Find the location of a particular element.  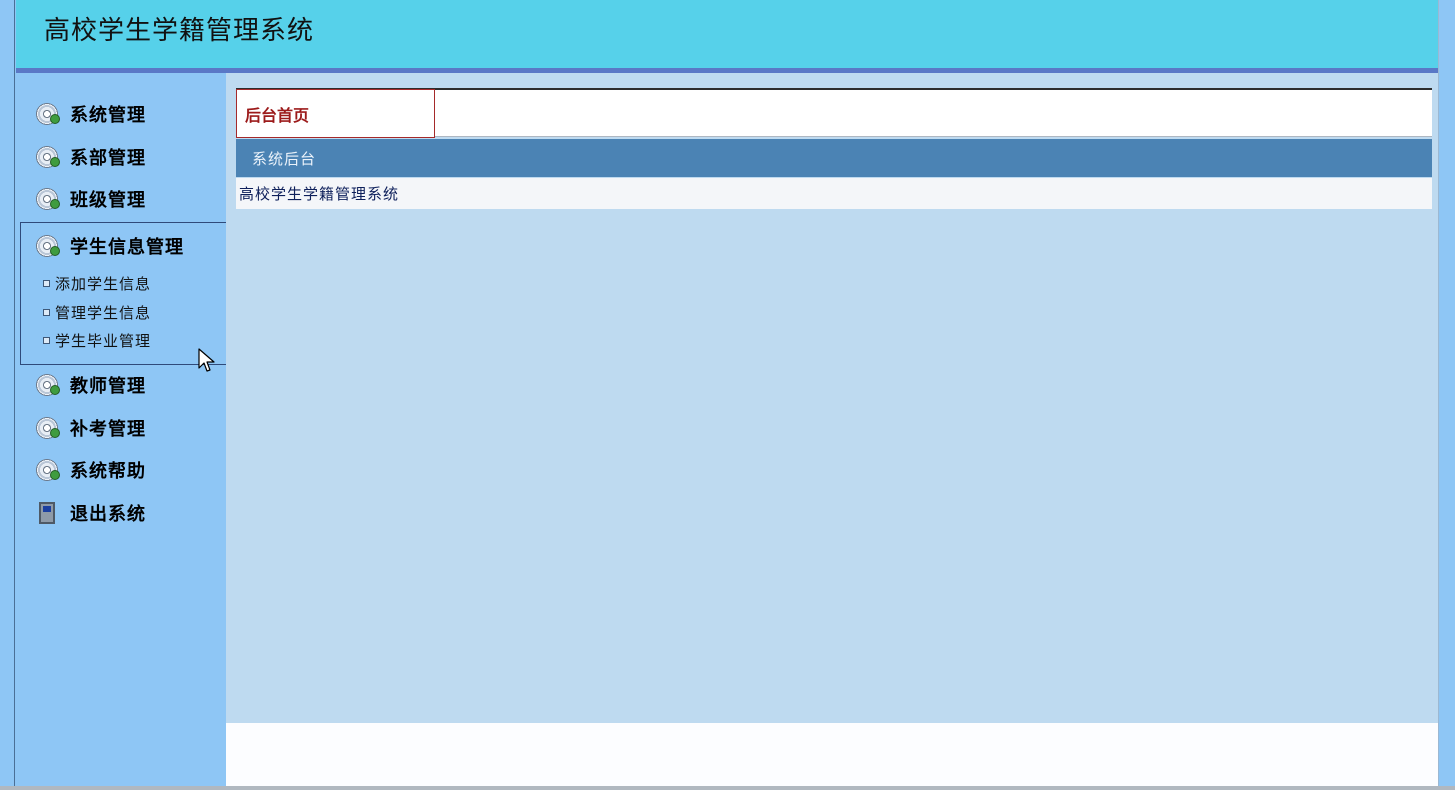

panel-body: 高校学生学籍管理系统 is located at coordinates (834, 193).